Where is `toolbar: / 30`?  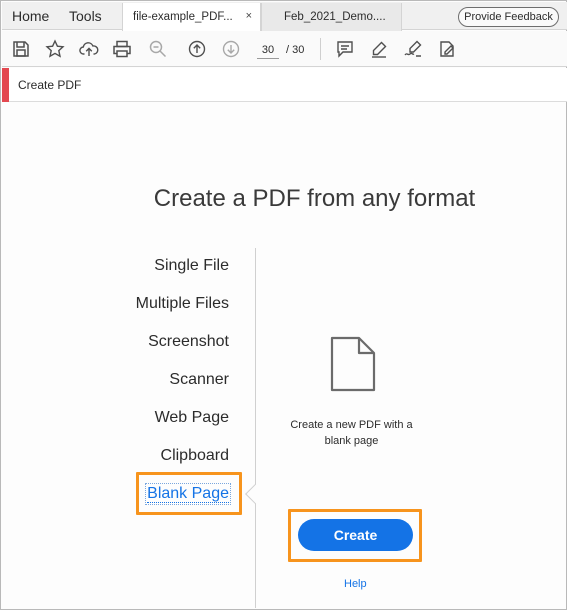 toolbar: / 30 is located at coordinates (284, 49).